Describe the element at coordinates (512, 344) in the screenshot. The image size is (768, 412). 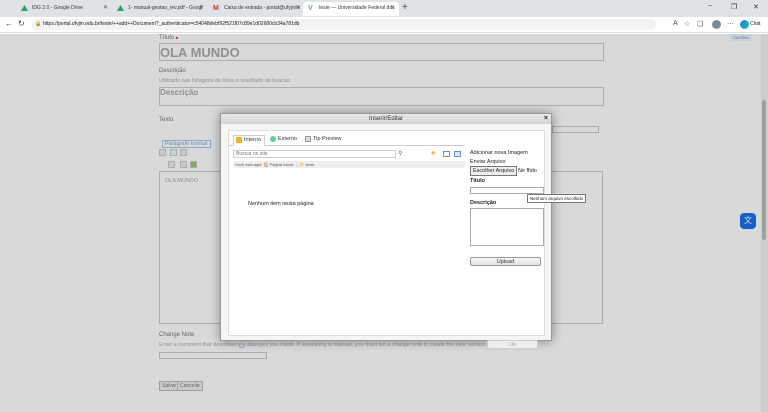
I see `ok-button: Ok` at that location.